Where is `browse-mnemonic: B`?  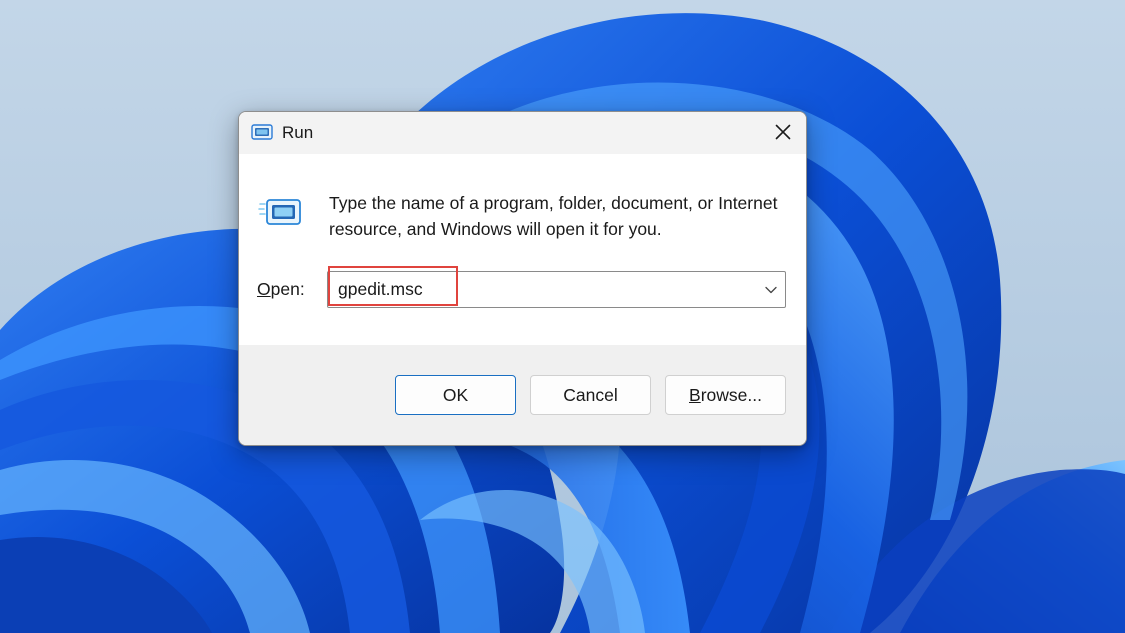 browse-mnemonic: B is located at coordinates (695, 394).